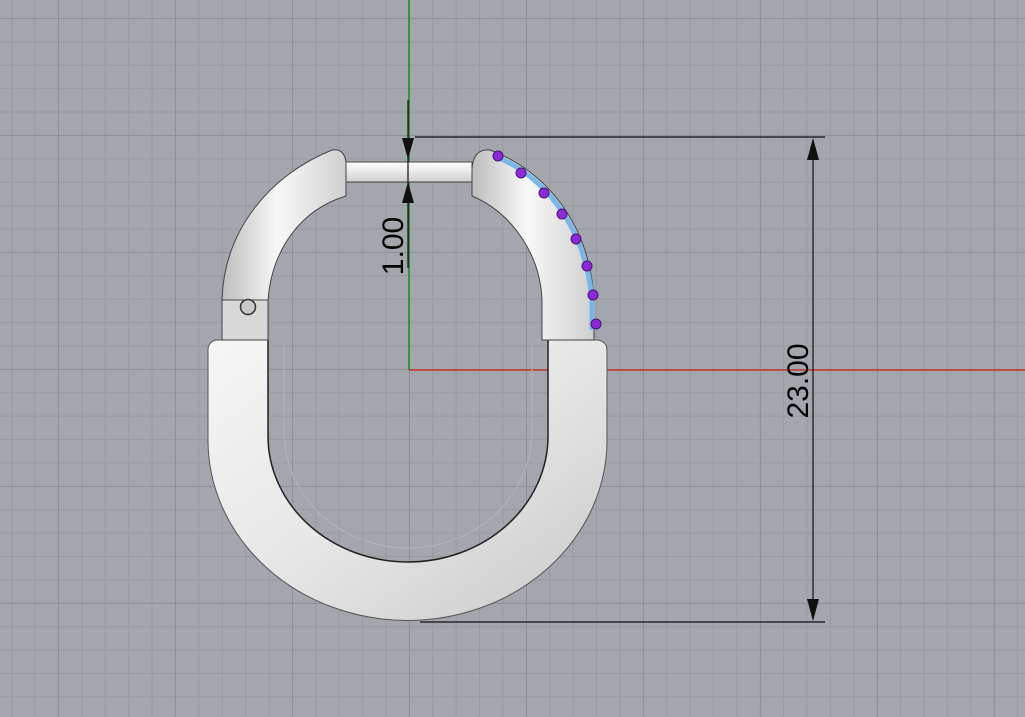 The image size is (1025, 717). What do you see at coordinates (248, 307) in the screenshot?
I see `hinge-pin` at bounding box center [248, 307].